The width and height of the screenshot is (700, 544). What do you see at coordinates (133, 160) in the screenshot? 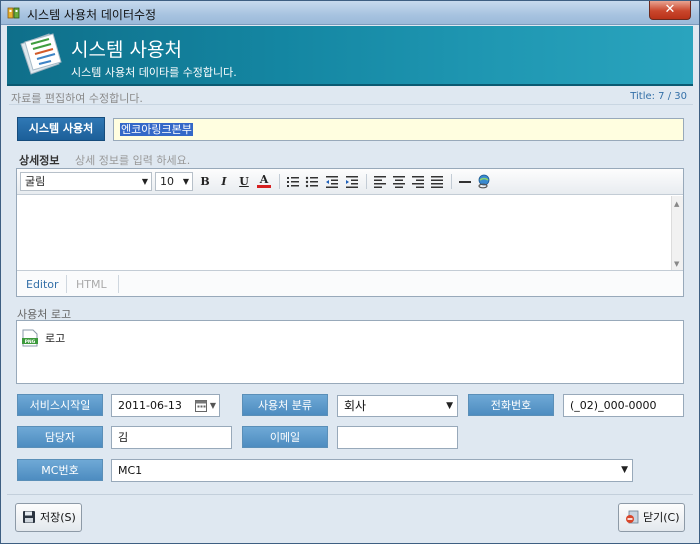
I see `detail-hint: 상세 정보를 입력 하세요.` at bounding box center [133, 160].